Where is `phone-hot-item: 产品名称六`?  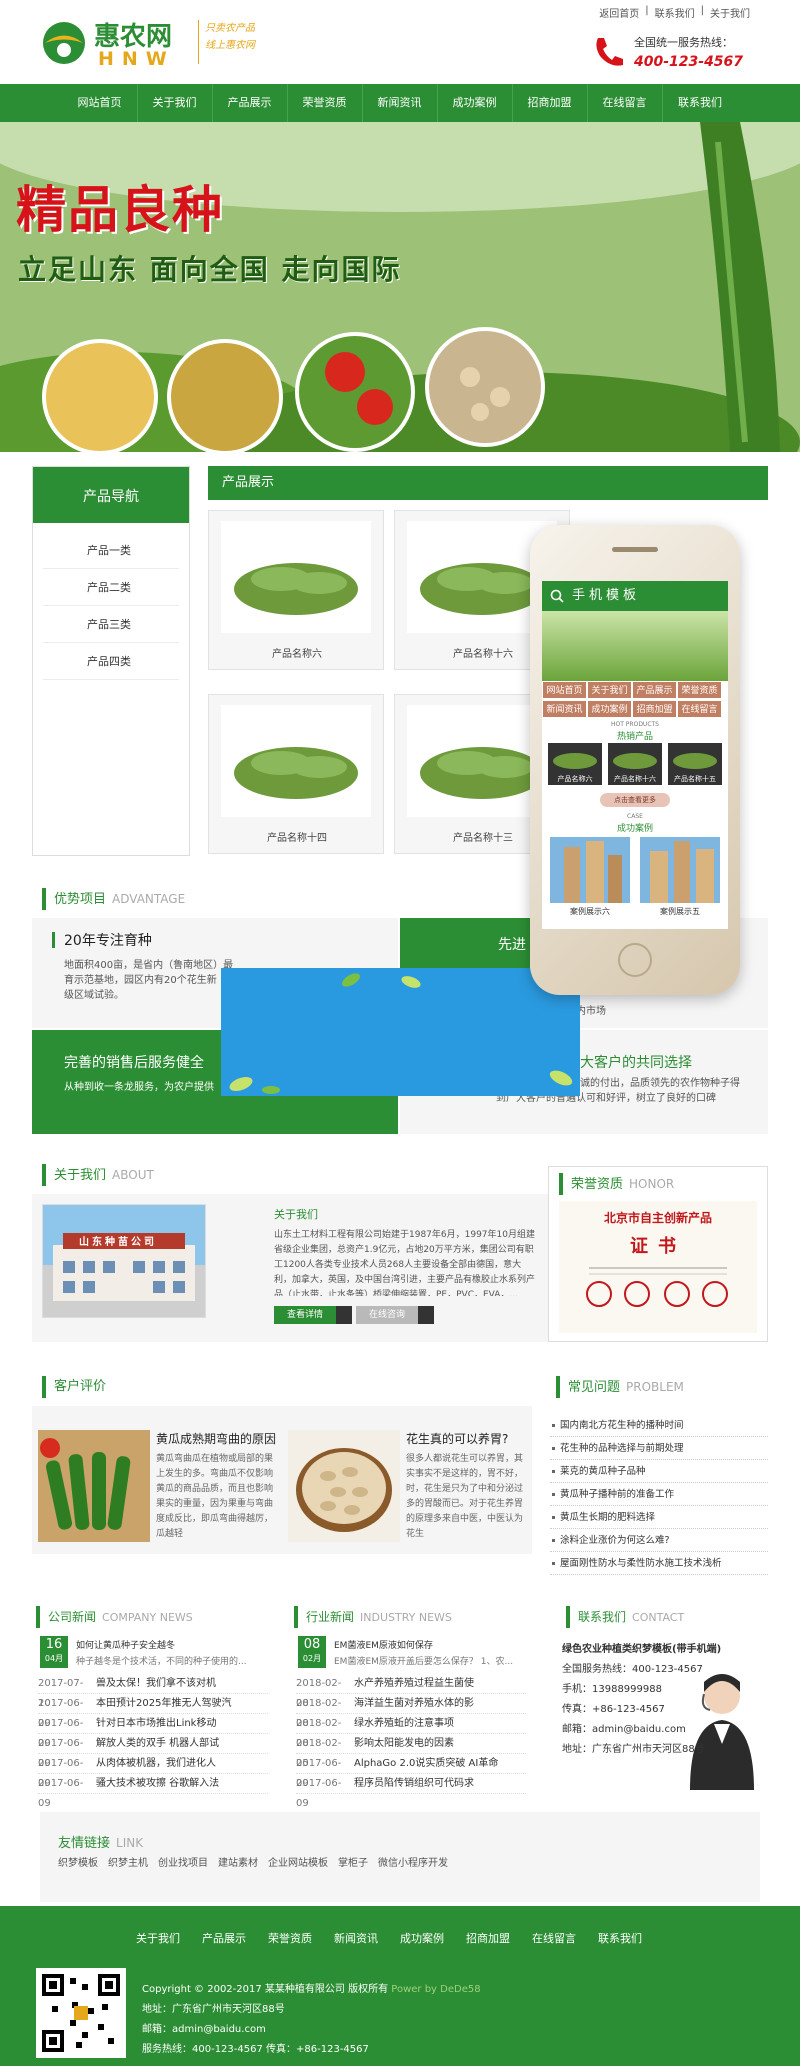 phone-hot-item: 产品名称六 is located at coordinates (575, 764).